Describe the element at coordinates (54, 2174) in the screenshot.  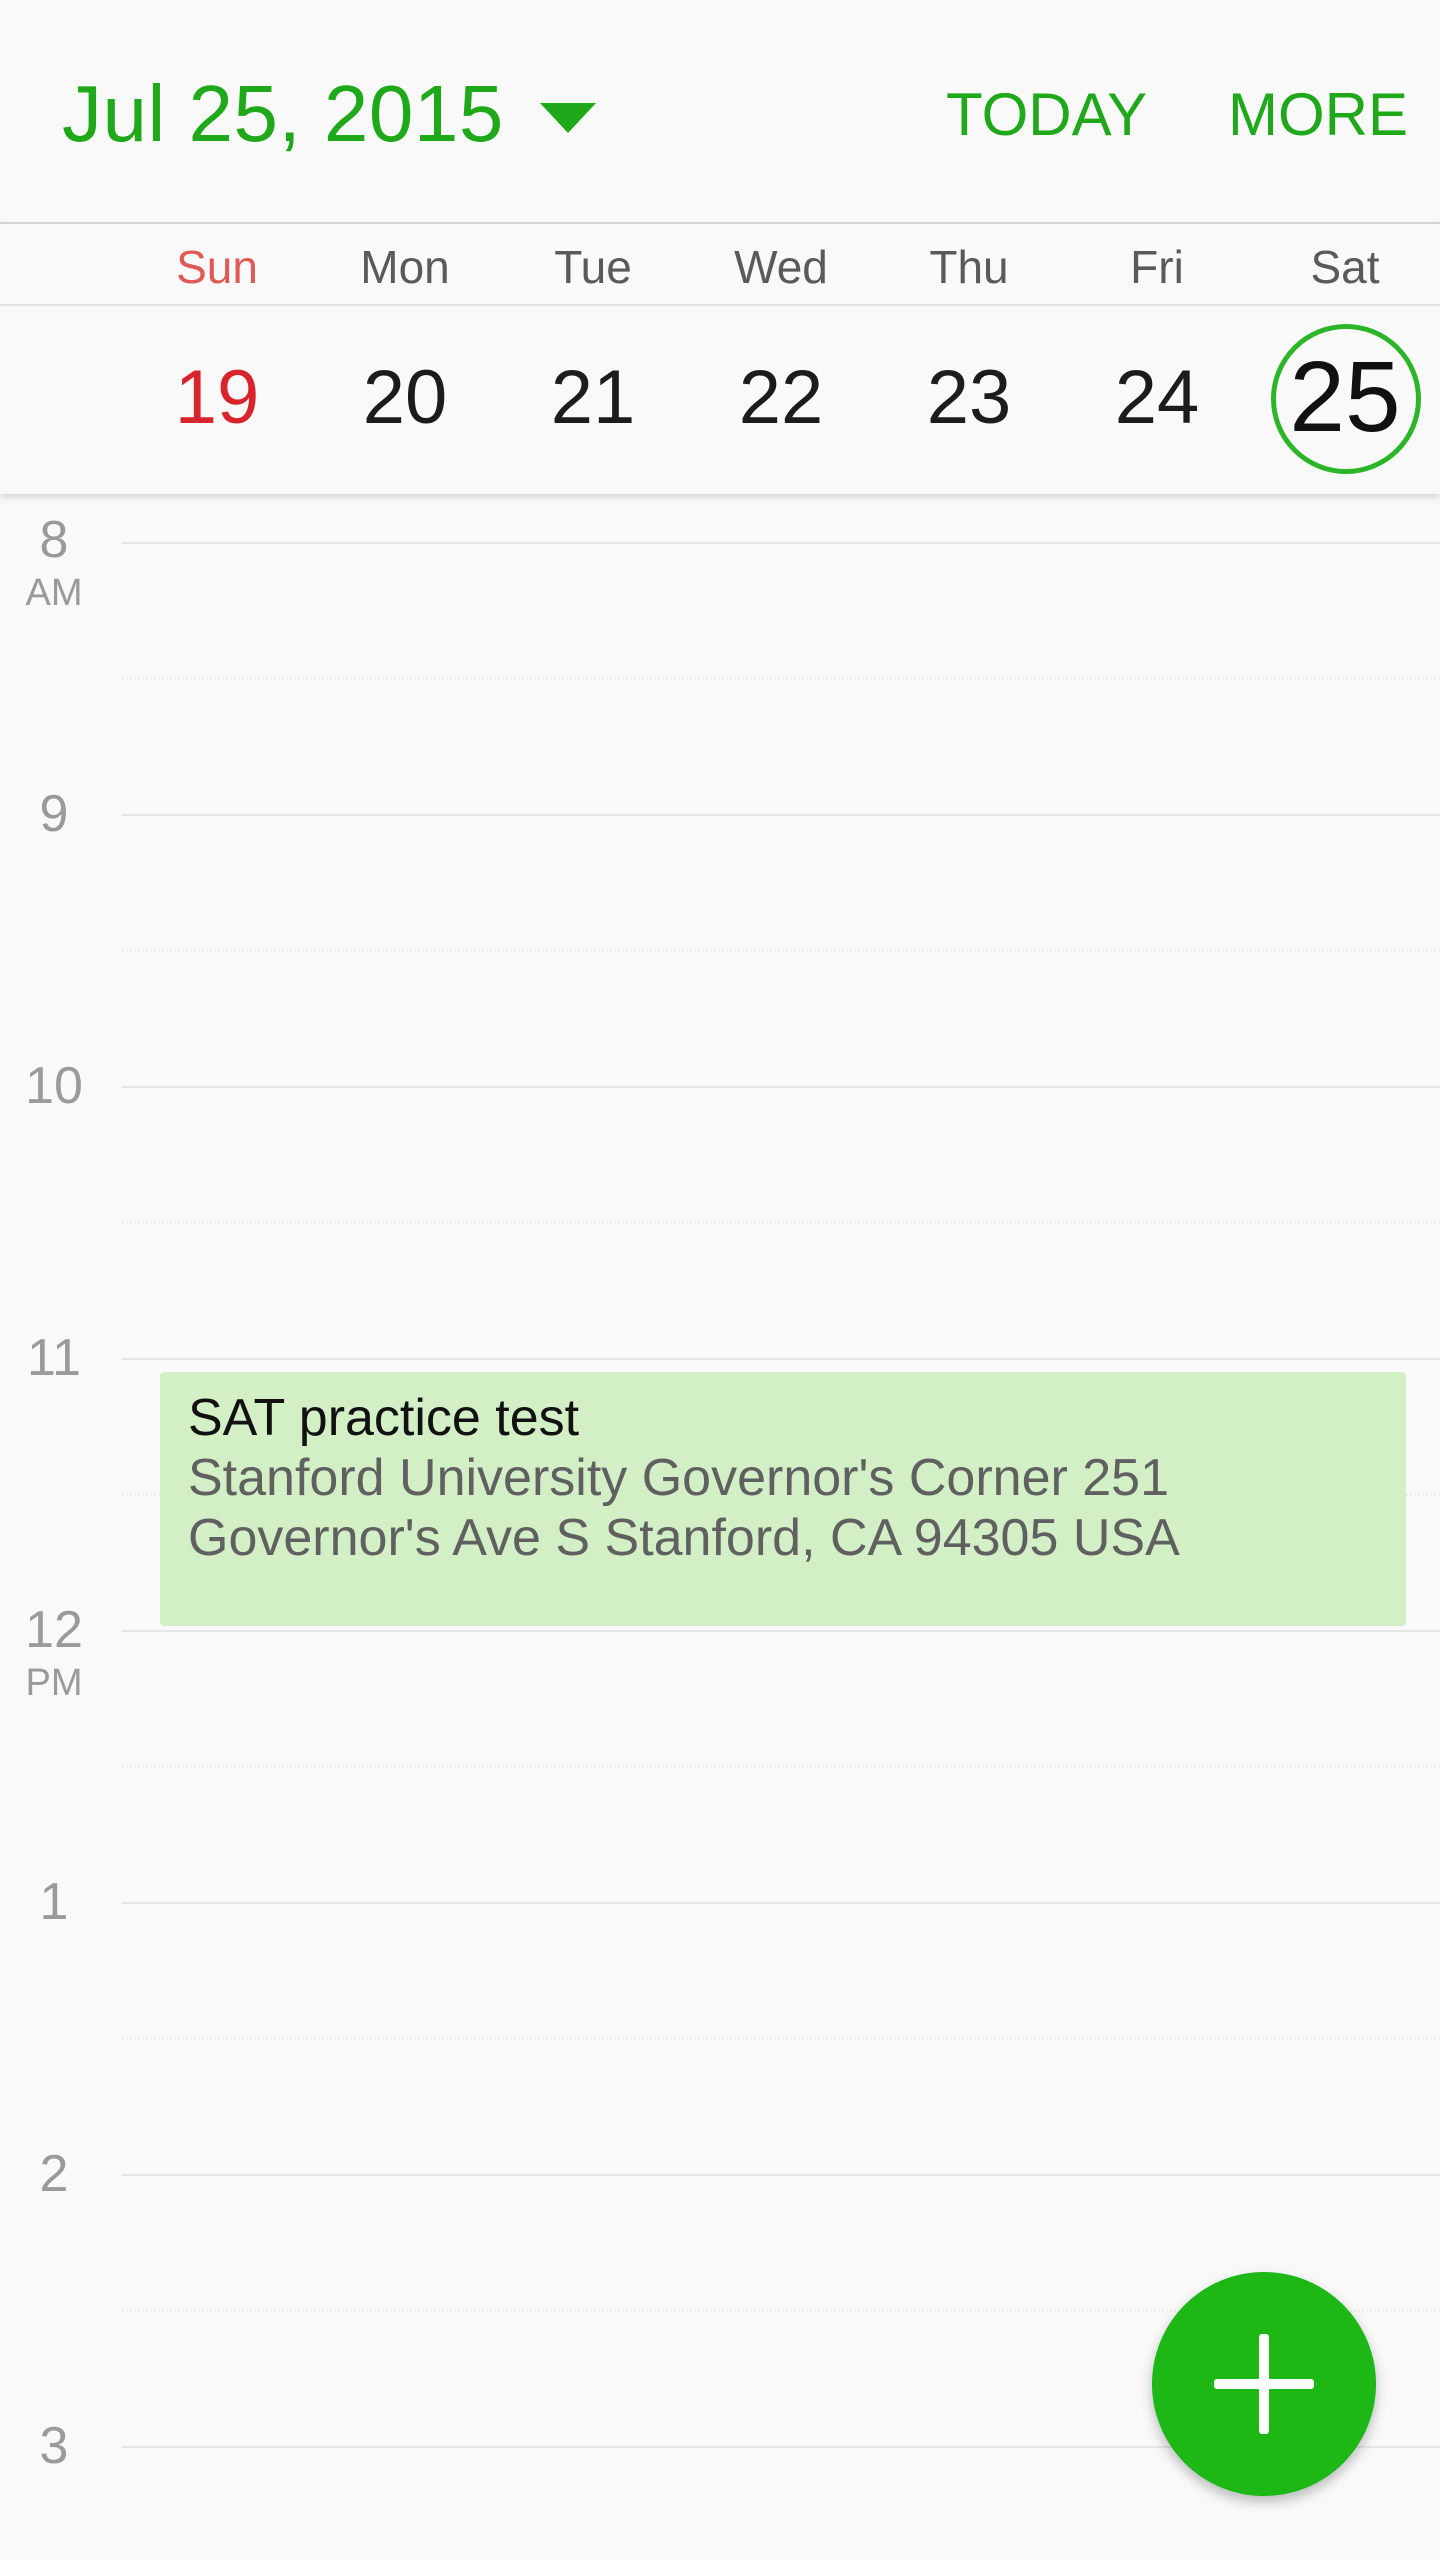
I see `hour-label: 2` at that location.